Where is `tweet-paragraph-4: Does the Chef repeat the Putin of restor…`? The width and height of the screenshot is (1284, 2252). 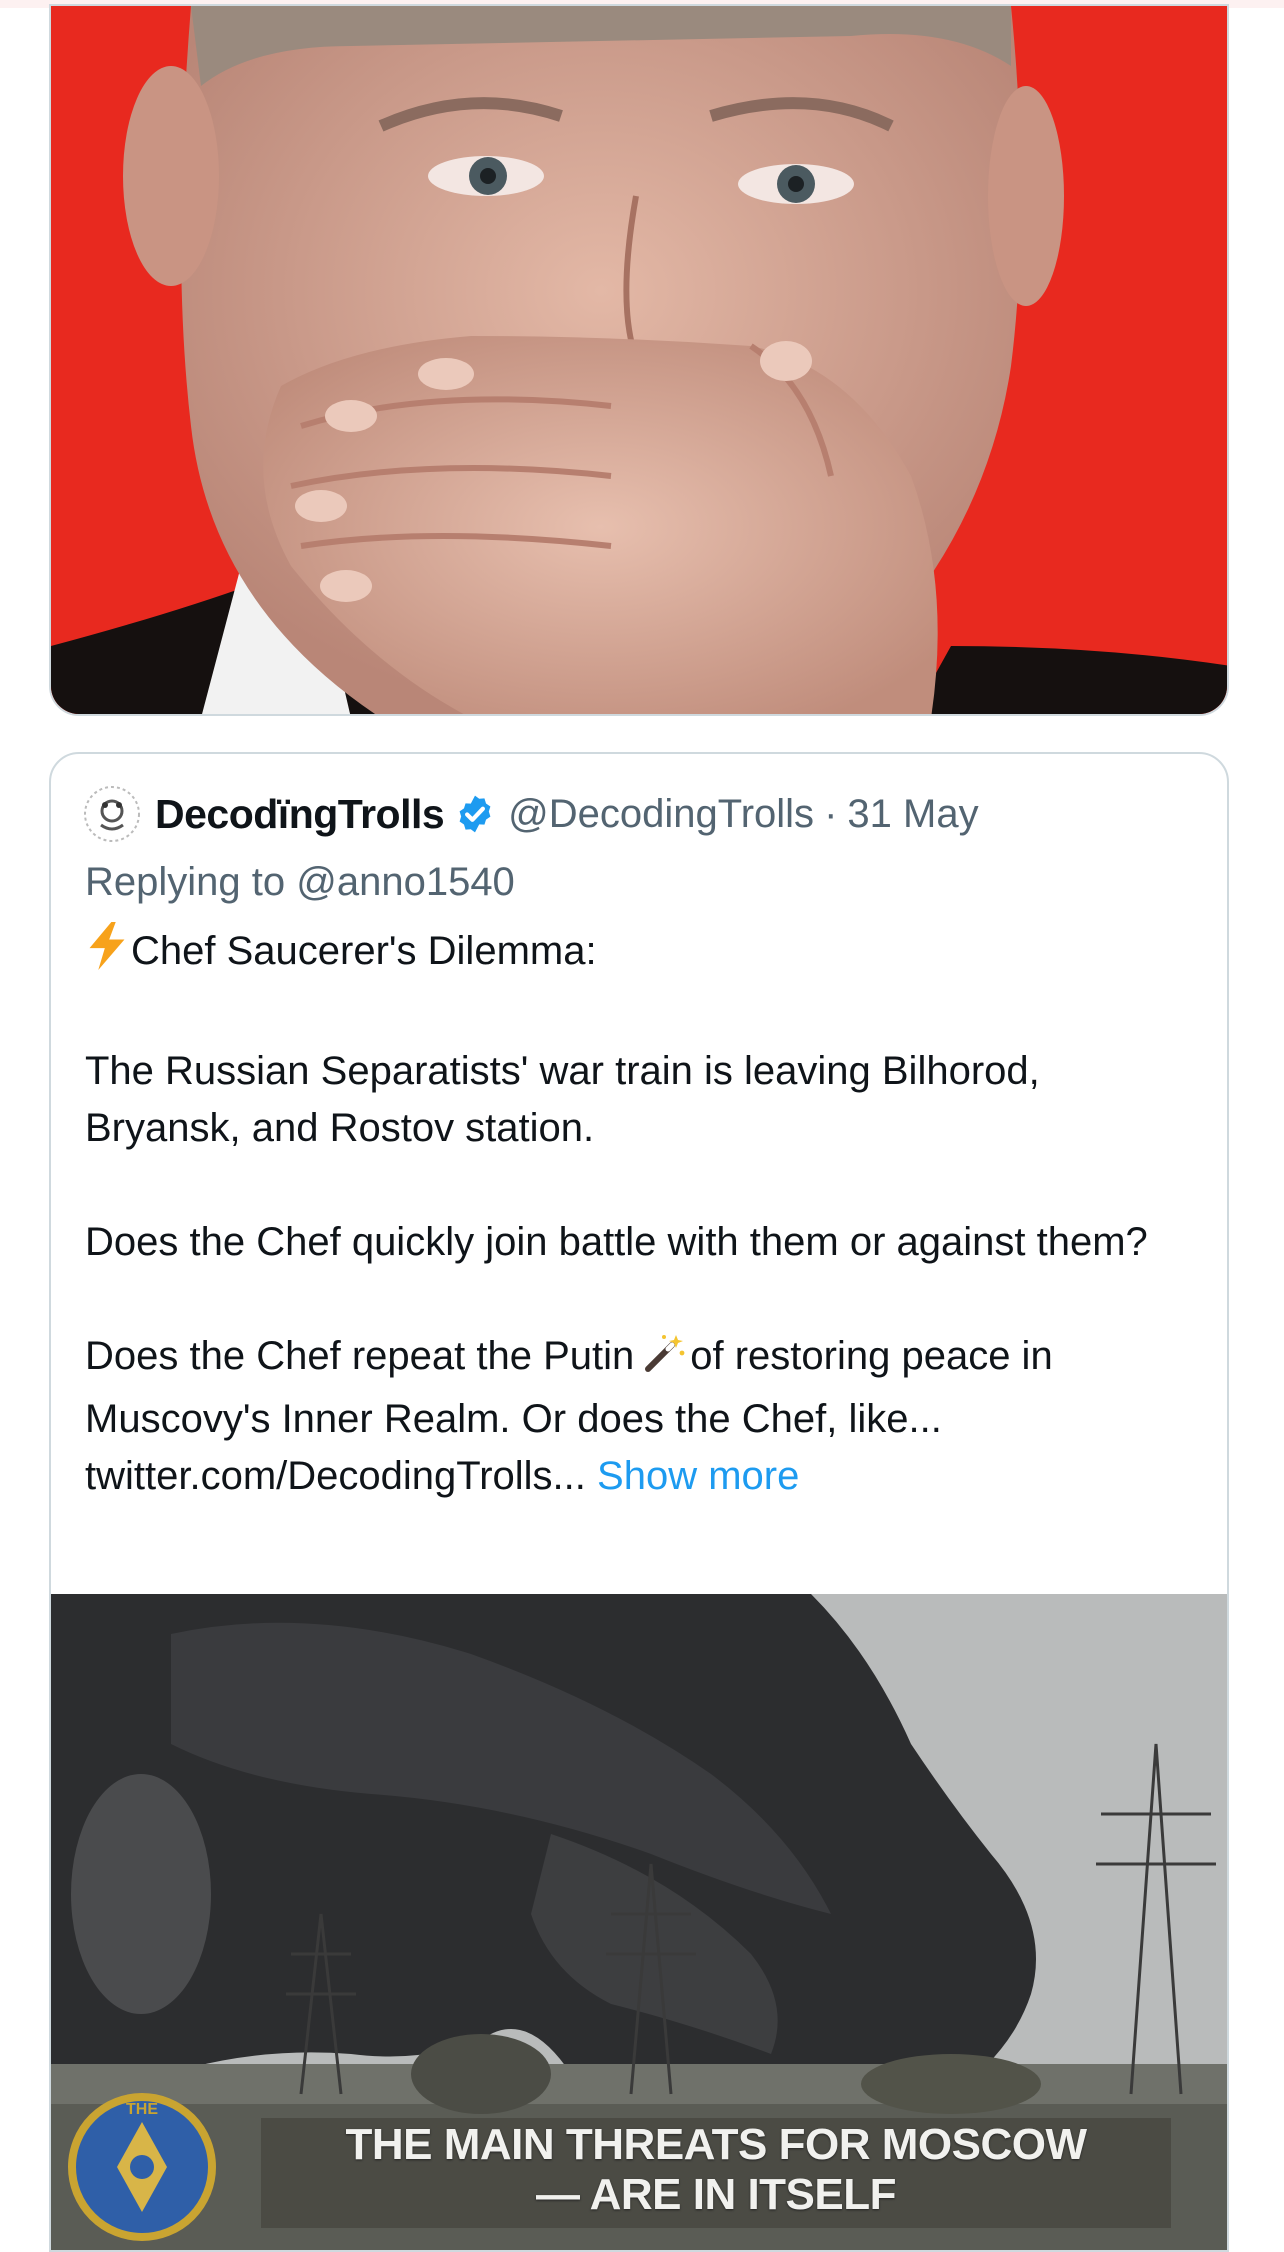
tweet-paragraph-4: Does the Chef repeat the Putin of restor… is located at coordinates (640, 1416).